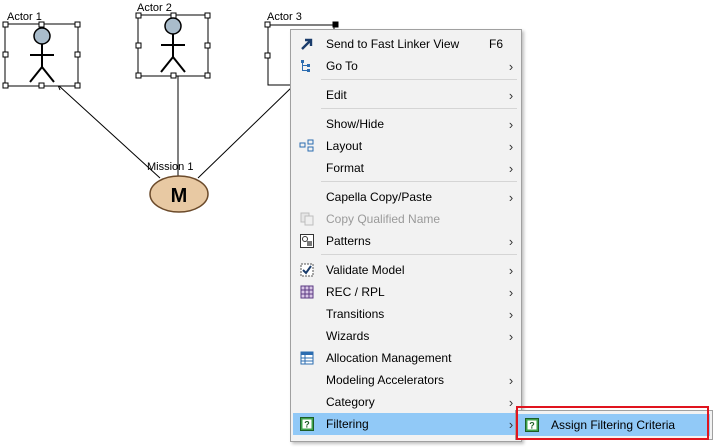  I want to click on actor-3-label: Actor 3, so click(284, 17).